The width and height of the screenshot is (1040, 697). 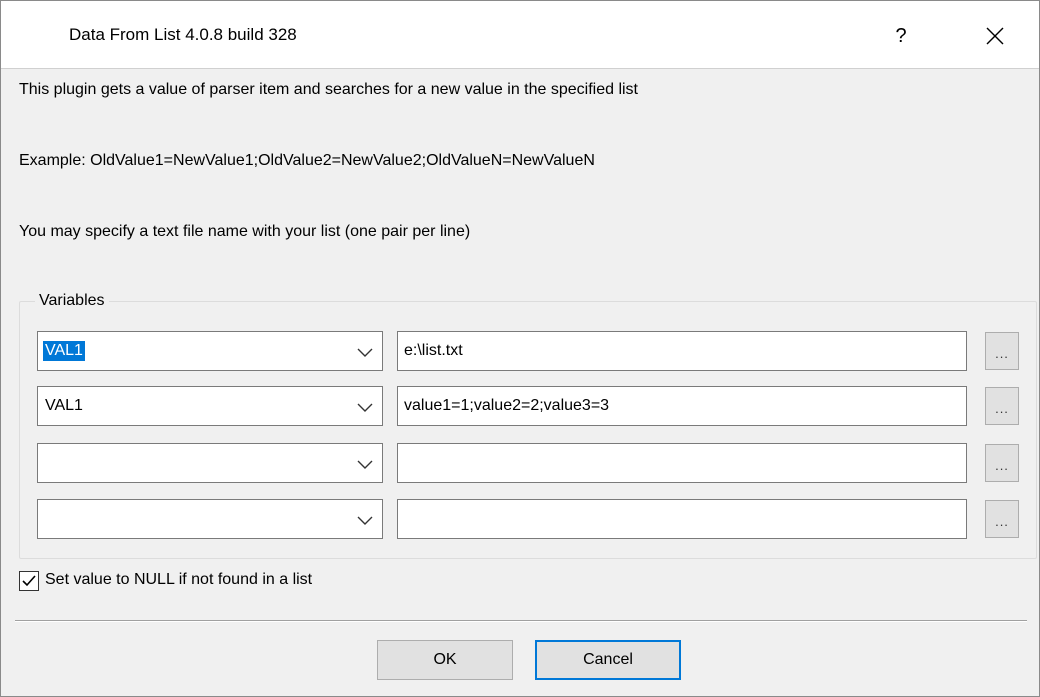 I want to click on close-icon, so click(x=995, y=36).